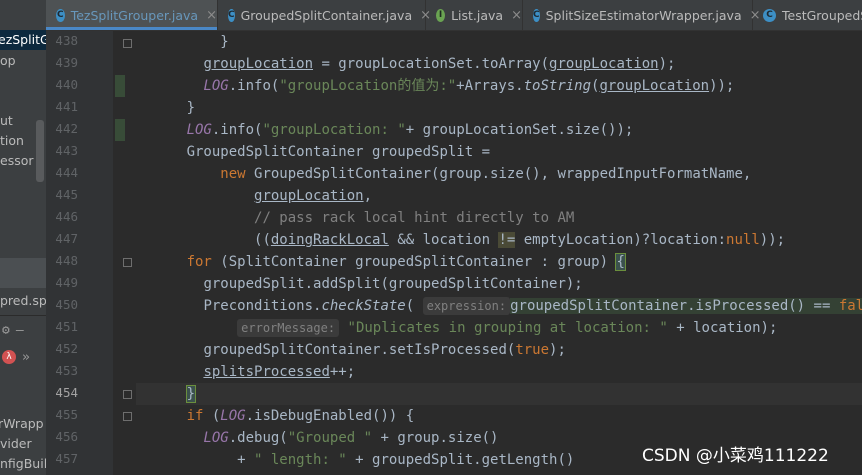  I want to click on code-comment: // pass rack local hint directly to AM, so click(414, 218).